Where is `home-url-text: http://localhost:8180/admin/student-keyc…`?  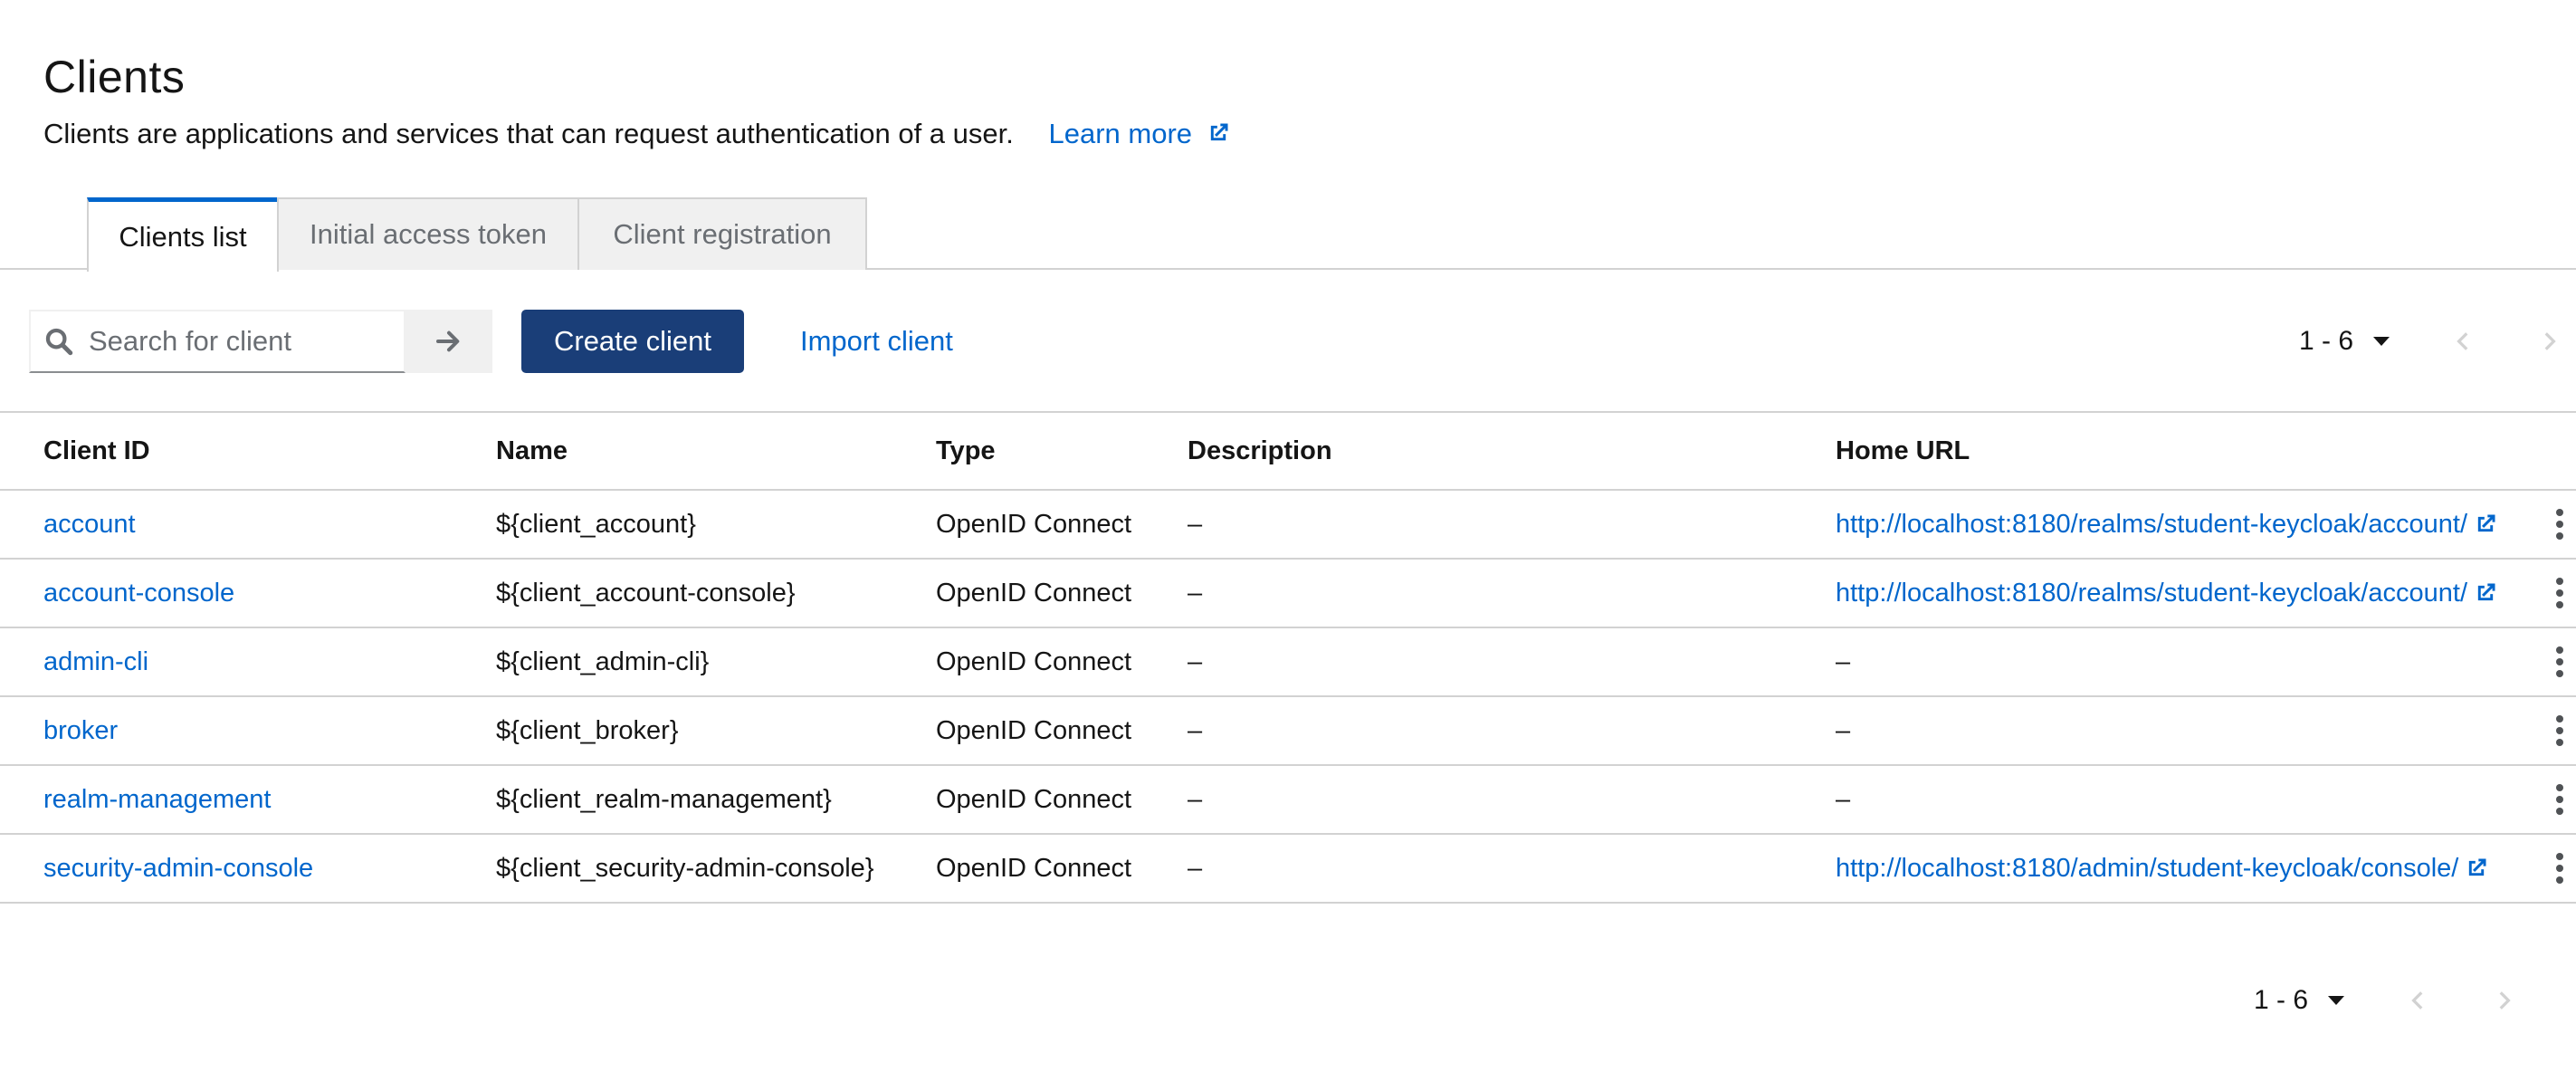 home-url-text: http://localhost:8180/admin/student-keyc… is located at coordinates (2147, 868).